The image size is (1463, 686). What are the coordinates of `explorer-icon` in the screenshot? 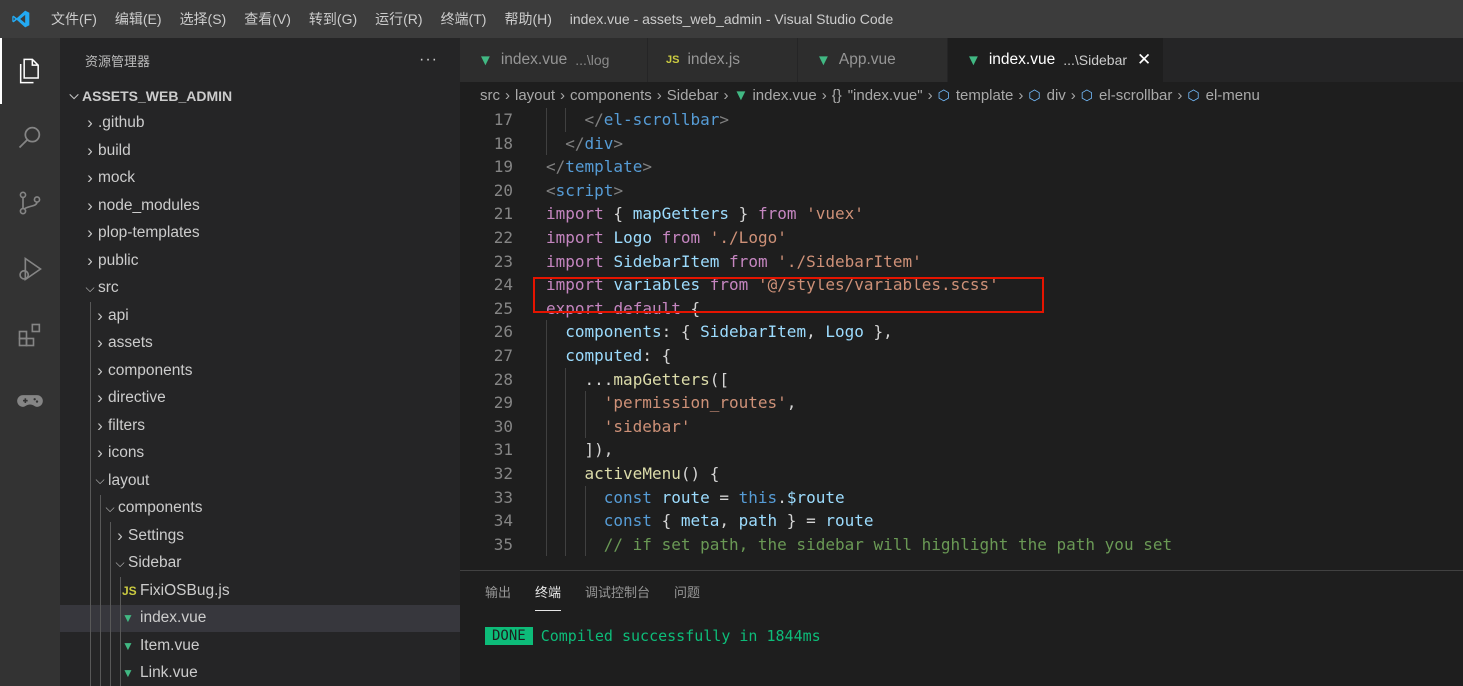 It's located at (30, 71).